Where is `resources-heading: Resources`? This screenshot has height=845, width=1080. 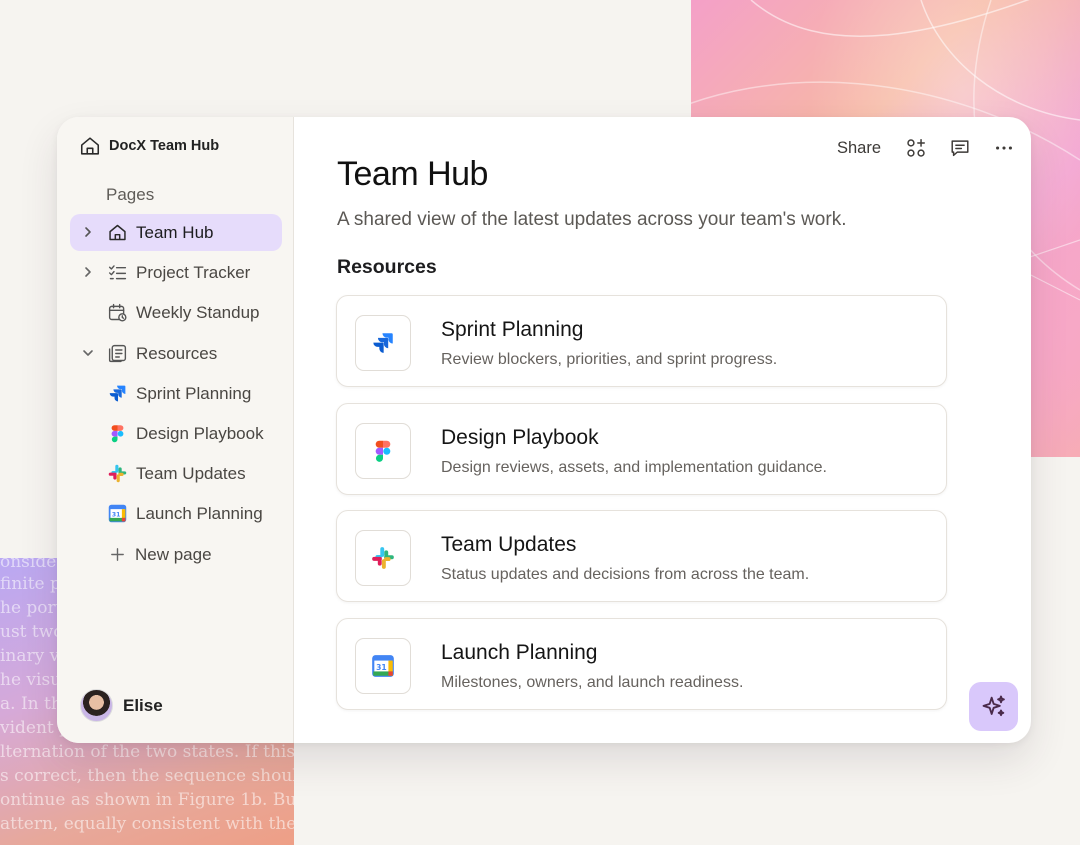 resources-heading: Resources is located at coordinates (387, 267).